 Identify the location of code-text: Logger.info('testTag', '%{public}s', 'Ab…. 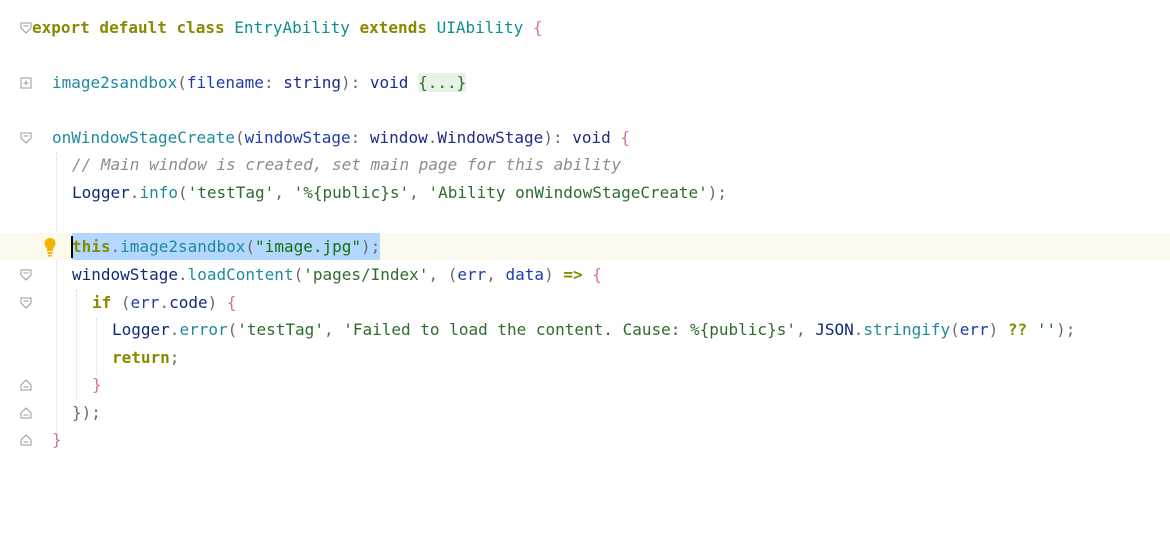
(399, 192).